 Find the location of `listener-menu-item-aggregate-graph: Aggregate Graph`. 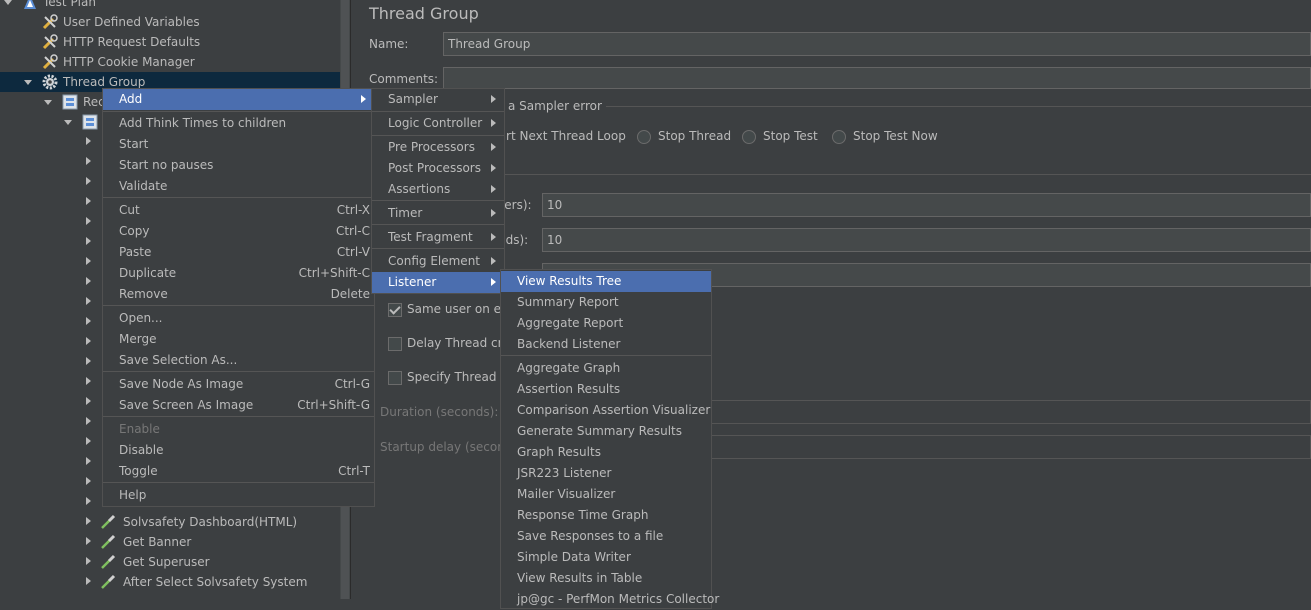

listener-menu-item-aggregate-graph: Aggregate Graph is located at coordinates (606, 368).